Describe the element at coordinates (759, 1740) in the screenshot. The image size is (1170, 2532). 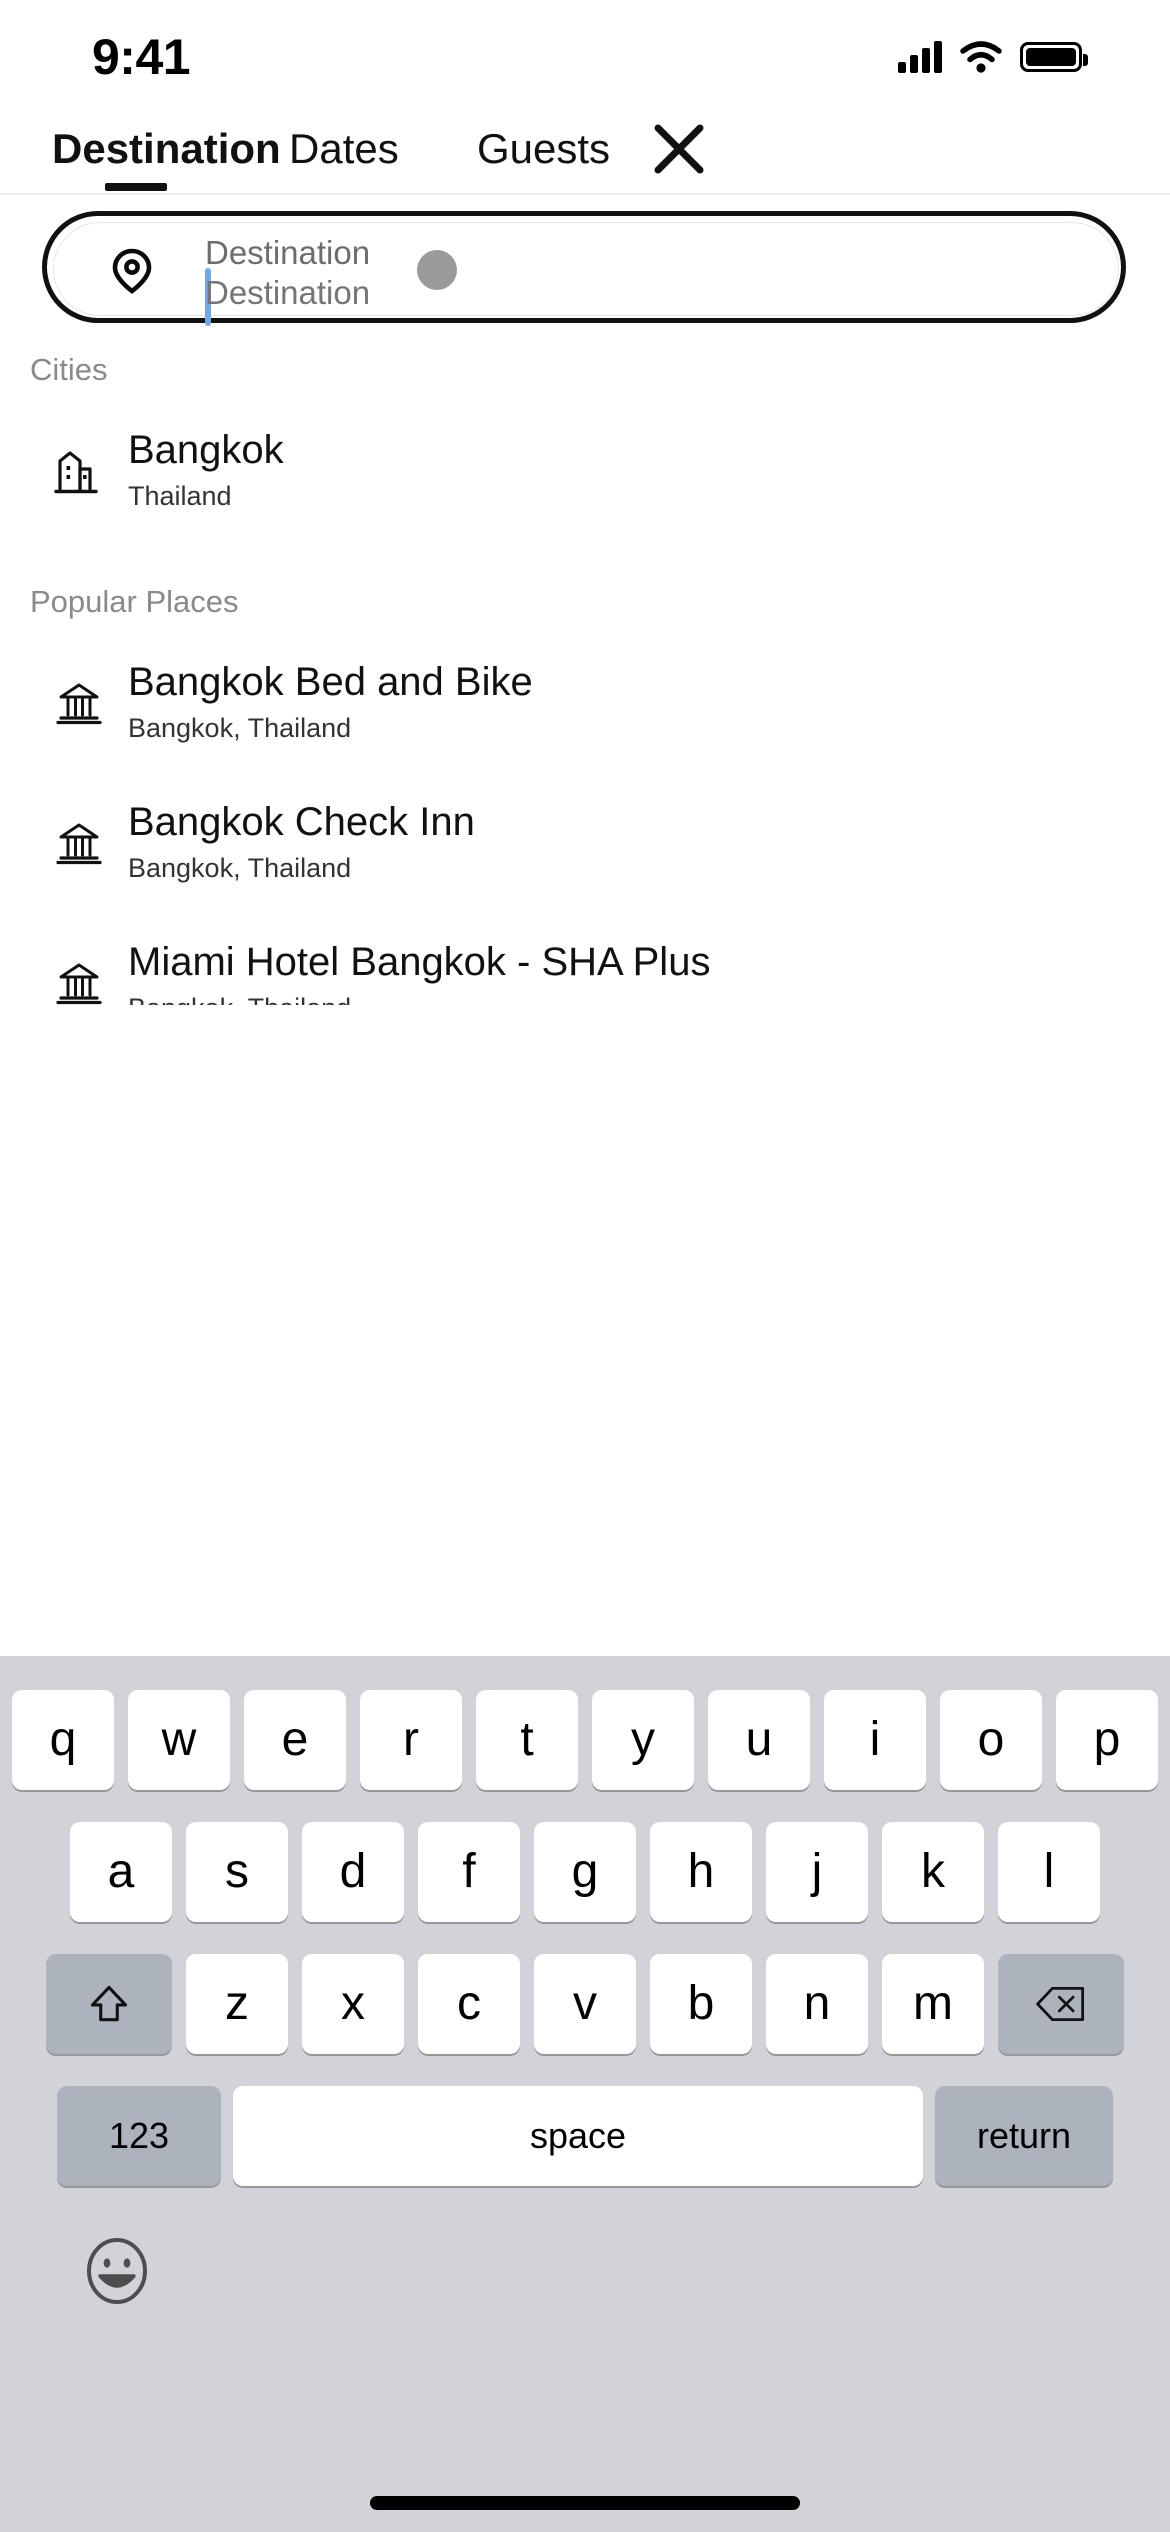
I see `key-u: u` at that location.